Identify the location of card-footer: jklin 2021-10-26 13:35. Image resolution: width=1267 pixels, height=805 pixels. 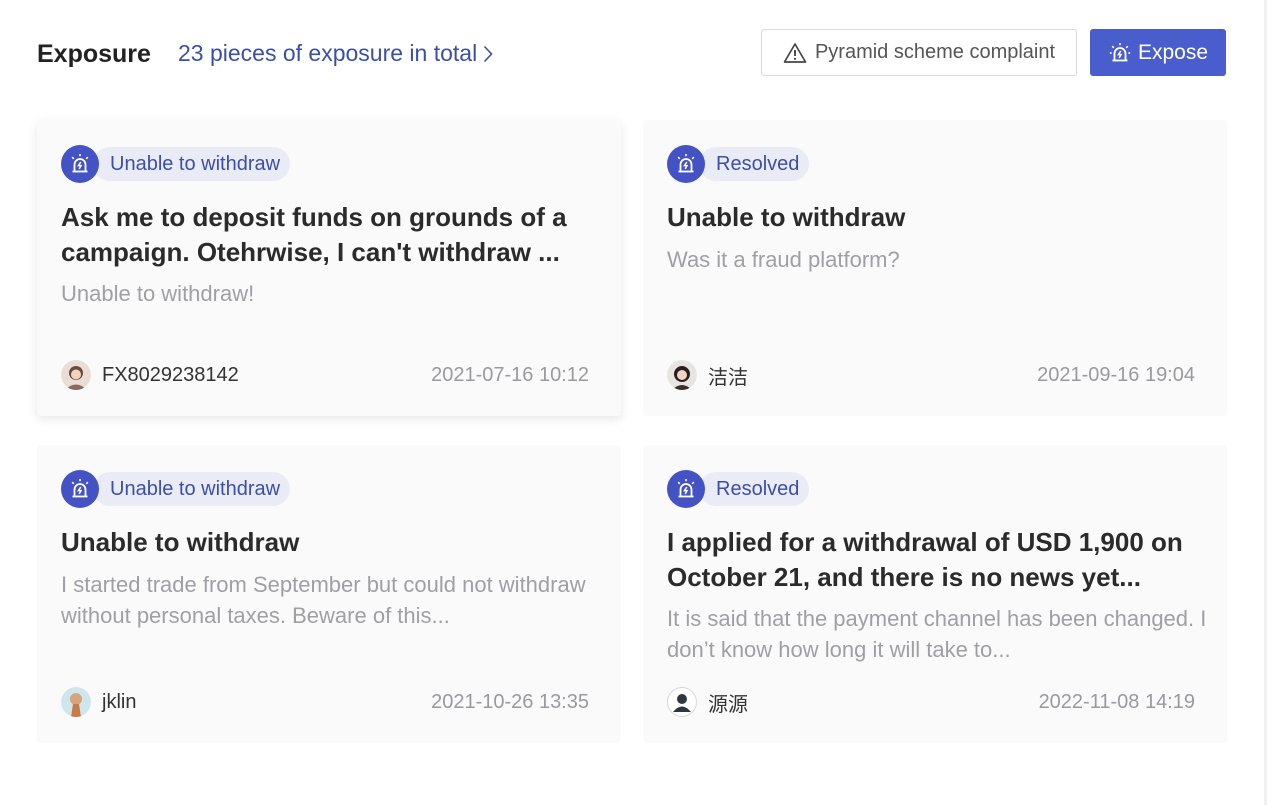
(325, 702).